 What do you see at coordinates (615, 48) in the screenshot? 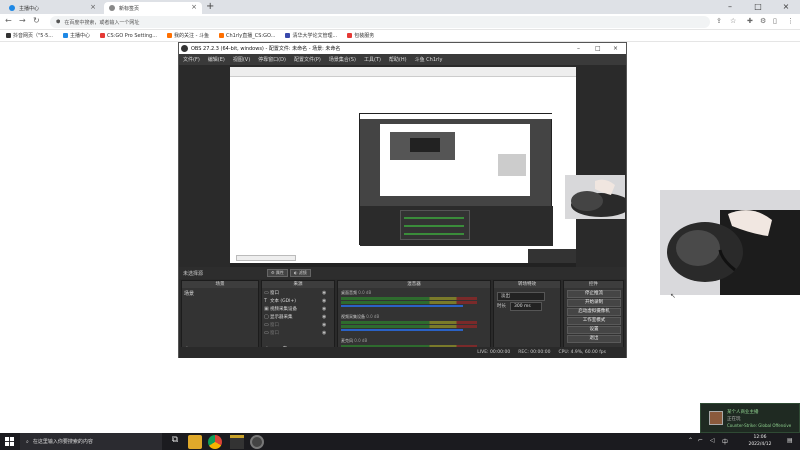
I see `obs-close-icon: ×` at bounding box center [615, 48].